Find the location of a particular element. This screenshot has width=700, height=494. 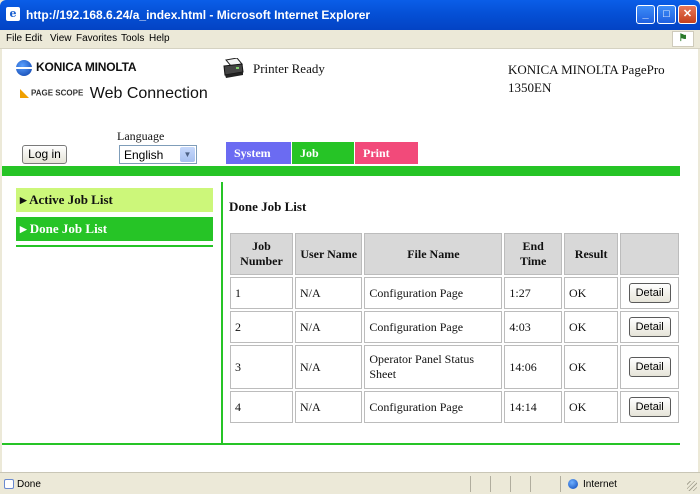

end-time-cell: 14:14 is located at coordinates (533, 407).